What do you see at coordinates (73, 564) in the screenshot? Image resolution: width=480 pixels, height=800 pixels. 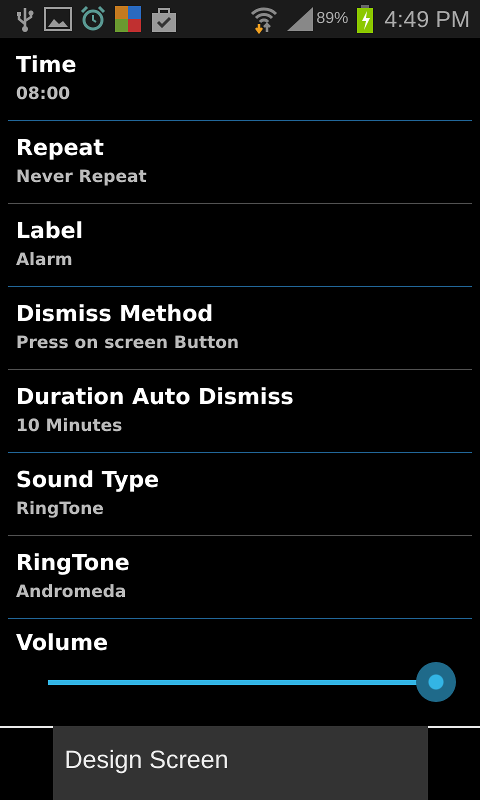 I see `setting-title: RingTone` at bounding box center [73, 564].